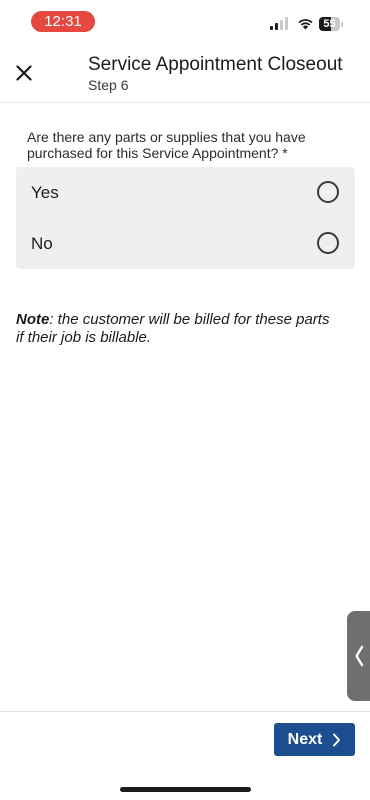 The image size is (370, 800). Describe the element at coordinates (185, 786) in the screenshot. I see `bottom-safe-area` at that location.